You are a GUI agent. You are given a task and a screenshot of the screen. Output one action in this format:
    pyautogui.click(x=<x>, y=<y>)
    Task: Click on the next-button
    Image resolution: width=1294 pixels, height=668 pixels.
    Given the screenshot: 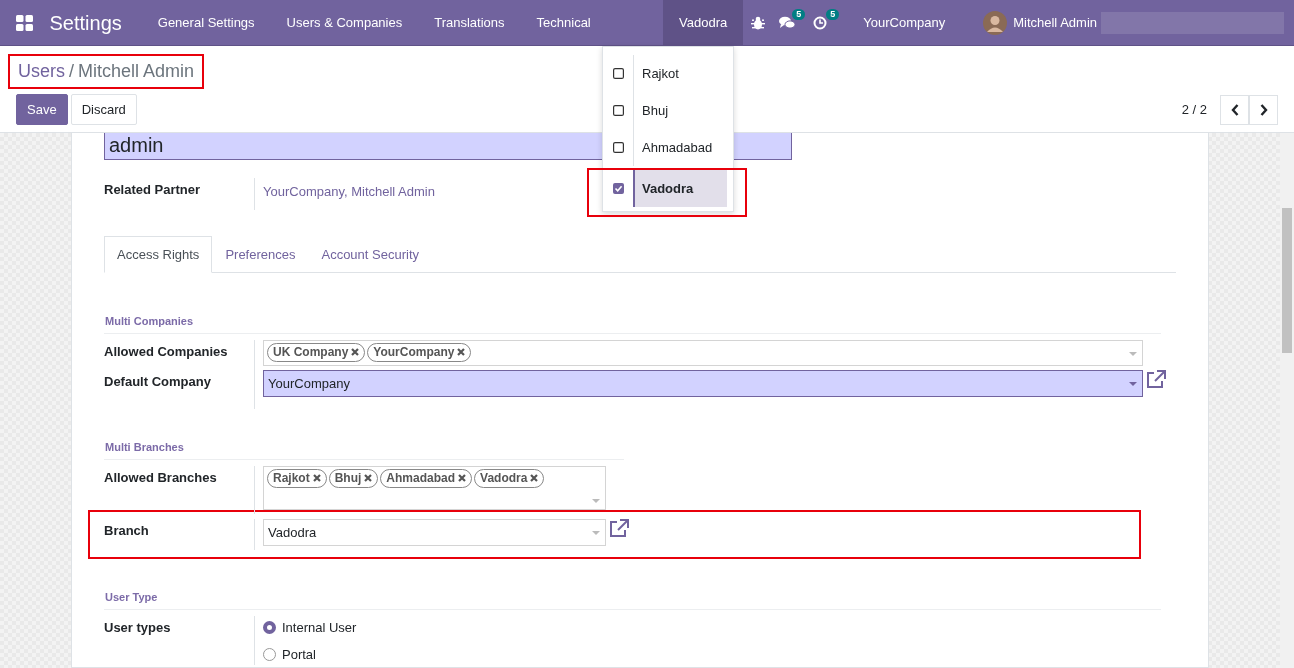 What is the action you would take?
    pyautogui.click(x=1263, y=109)
    